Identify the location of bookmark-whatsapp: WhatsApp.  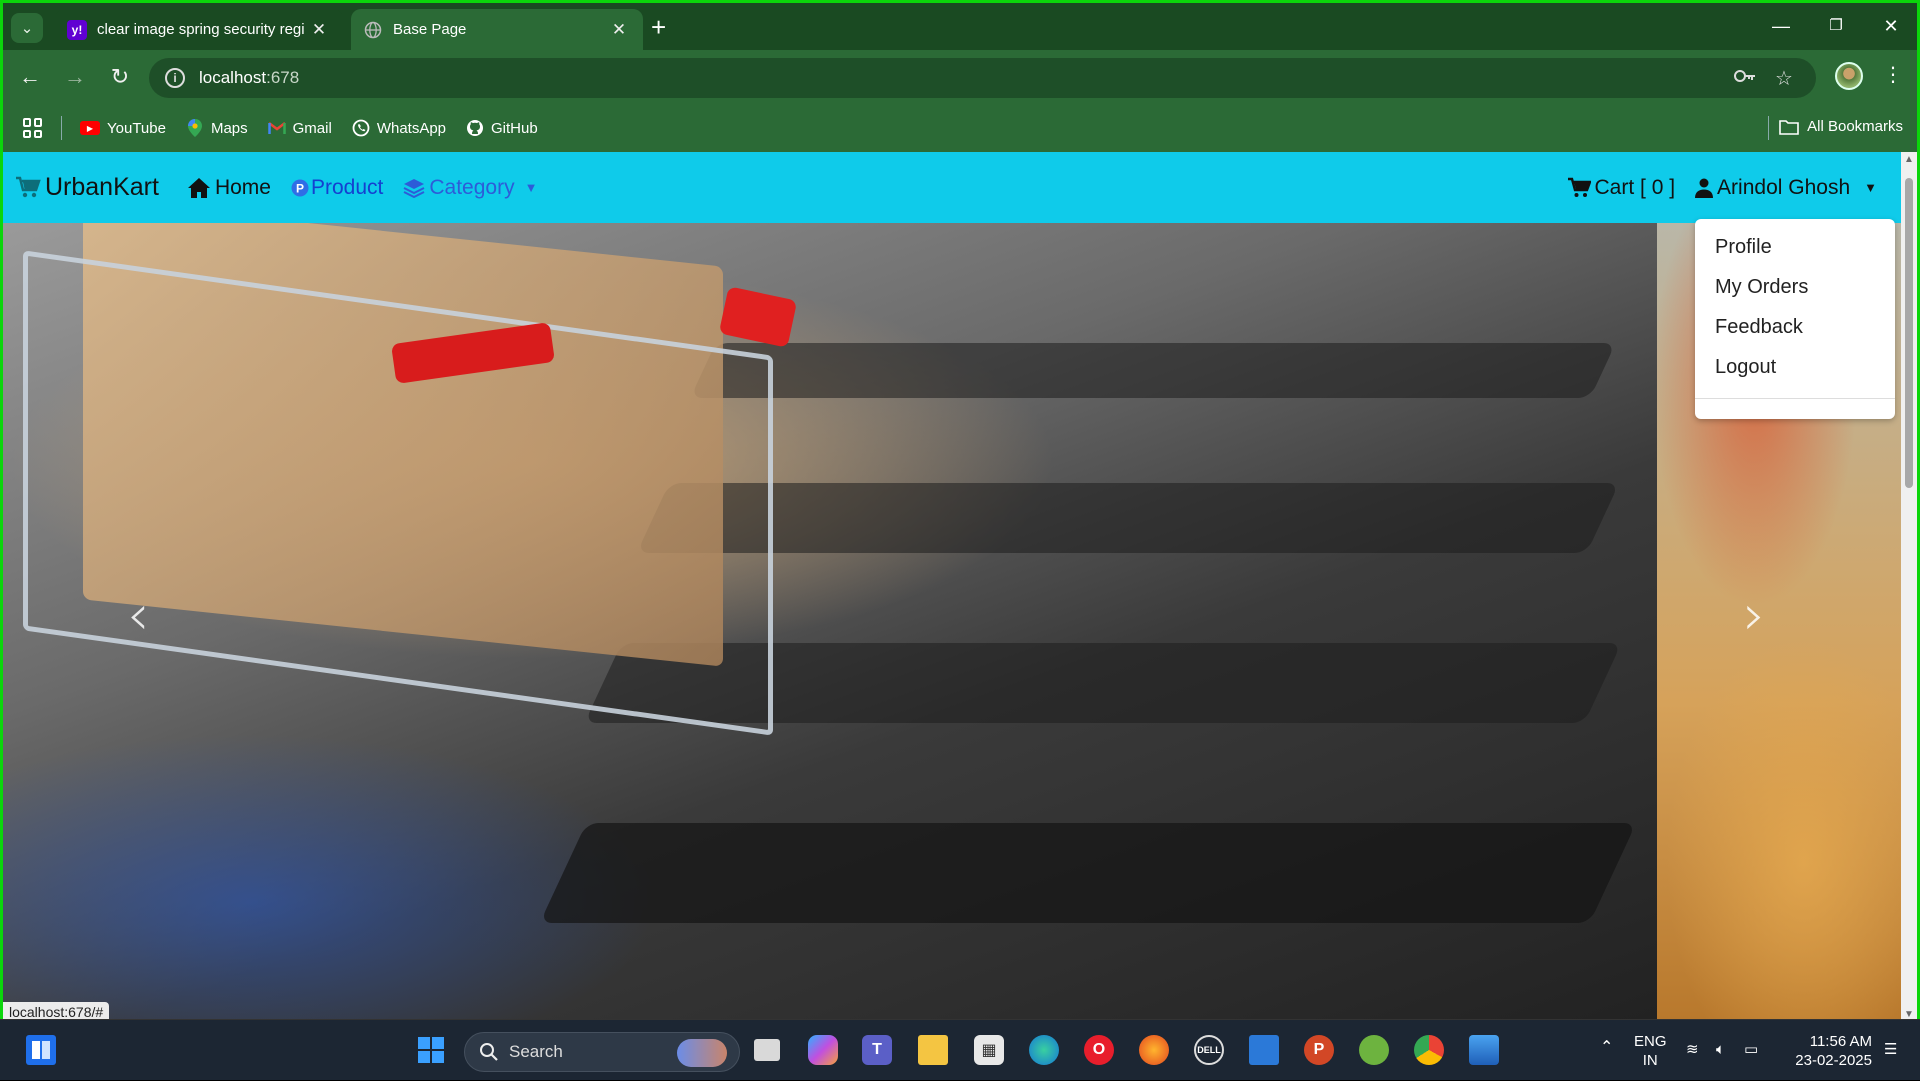
(399, 128).